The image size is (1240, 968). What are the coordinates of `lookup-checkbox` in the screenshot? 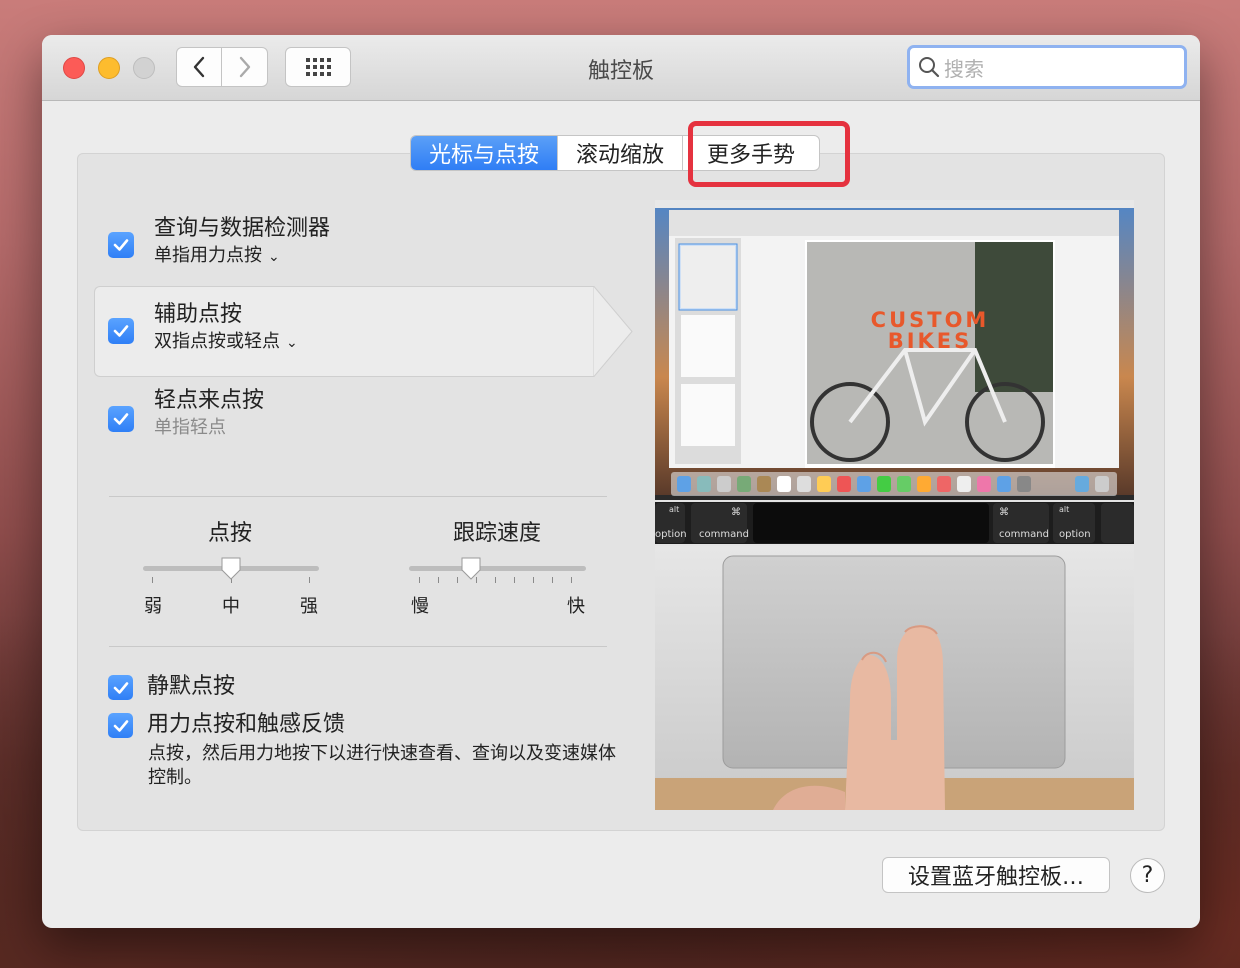 It's located at (121, 245).